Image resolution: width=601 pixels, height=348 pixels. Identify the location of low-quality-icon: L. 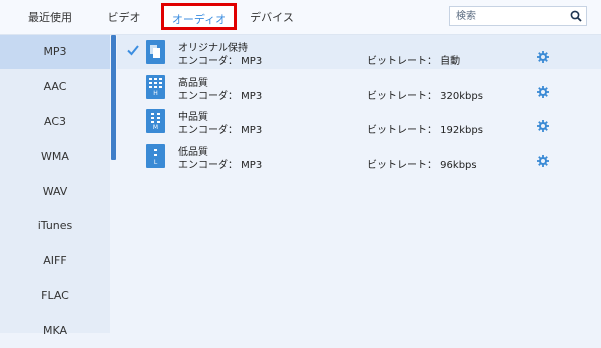
(155, 156).